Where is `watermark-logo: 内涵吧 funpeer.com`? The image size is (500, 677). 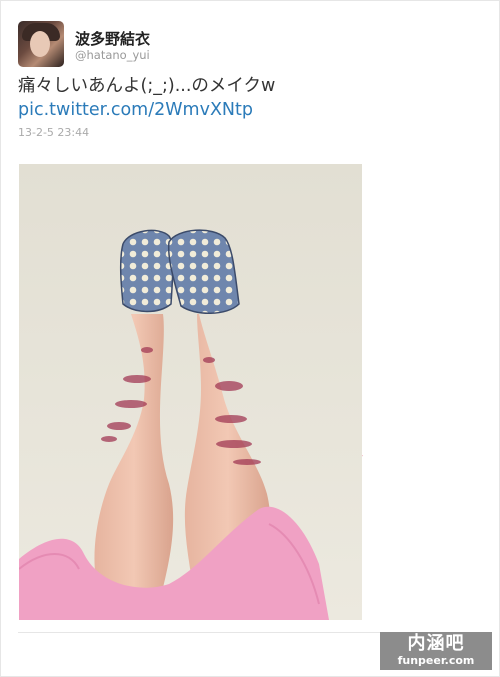
watermark-logo: 内涵吧 funpeer.com is located at coordinates (436, 651).